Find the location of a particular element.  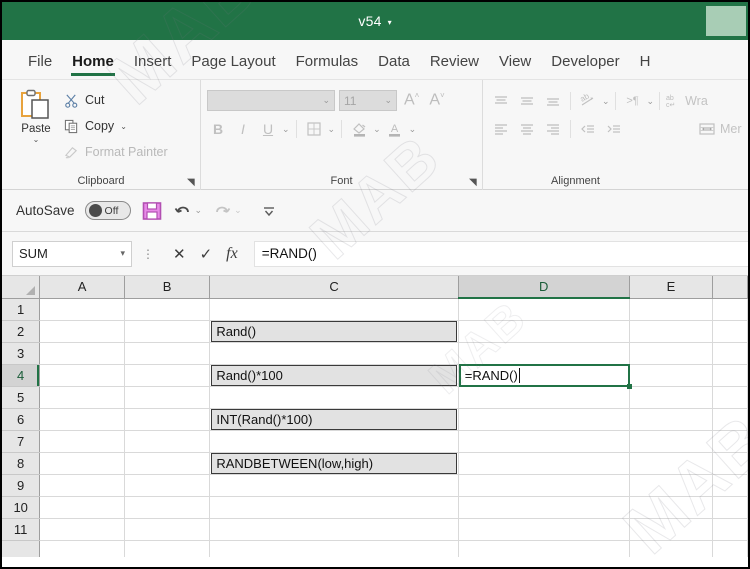

row-header-10: 10 is located at coordinates (21, 507).